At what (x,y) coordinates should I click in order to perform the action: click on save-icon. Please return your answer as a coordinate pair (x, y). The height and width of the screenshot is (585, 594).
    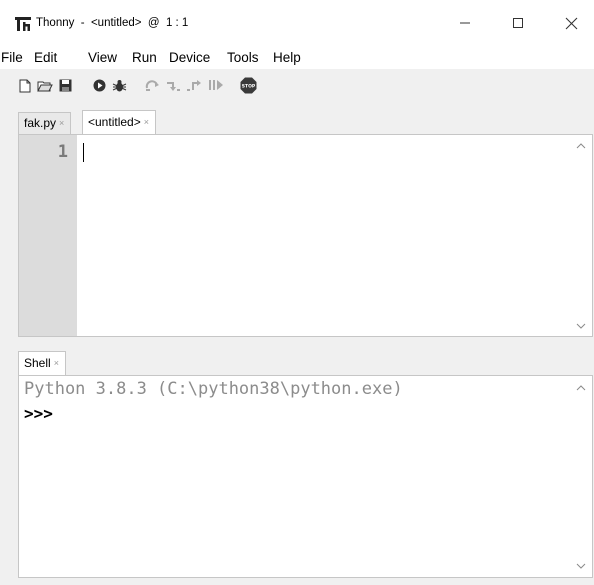
    Looking at the image, I should click on (65, 85).